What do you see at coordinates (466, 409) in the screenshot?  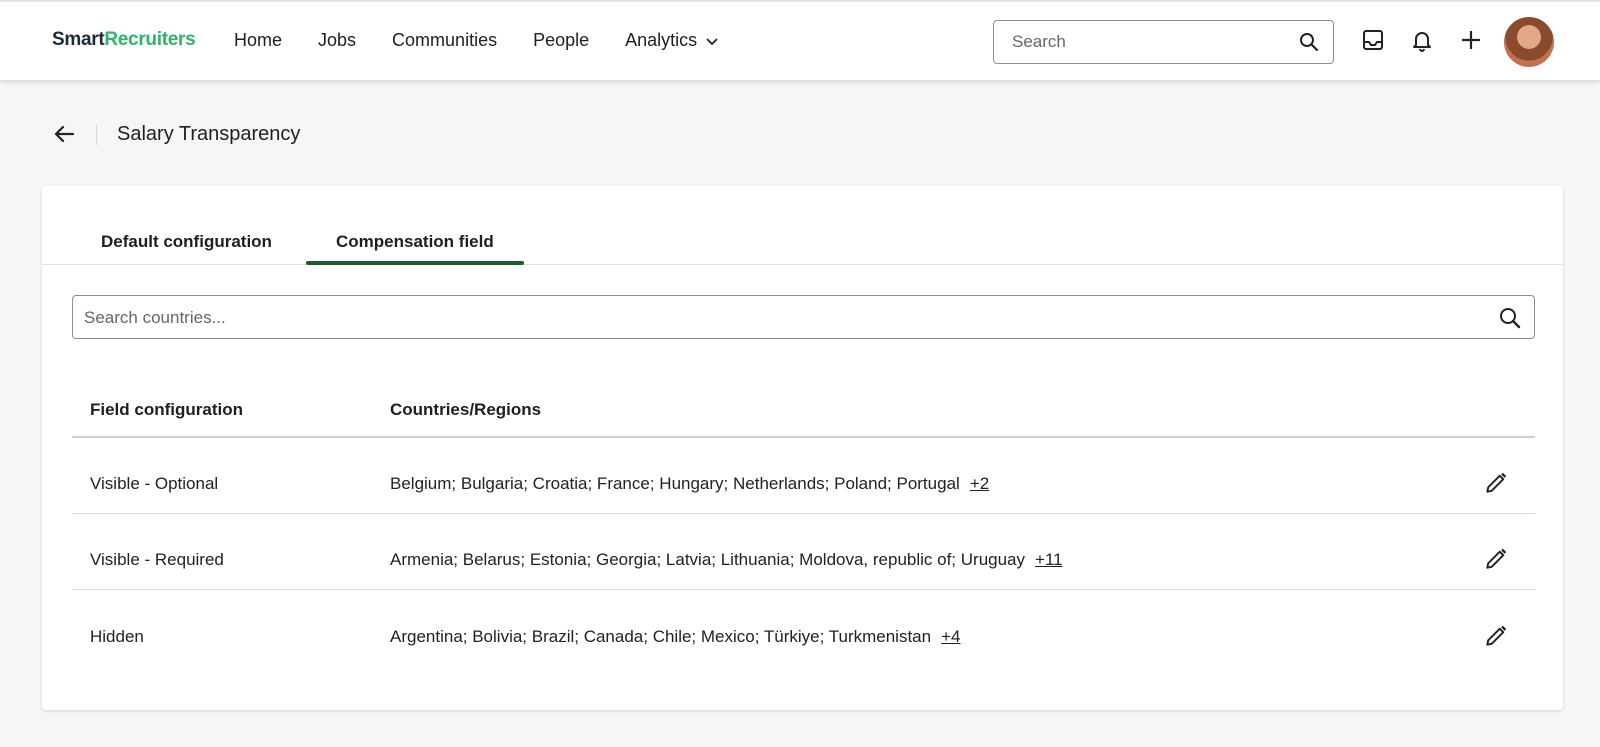 I see `column-header-countries: Countries/Regions` at bounding box center [466, 409].